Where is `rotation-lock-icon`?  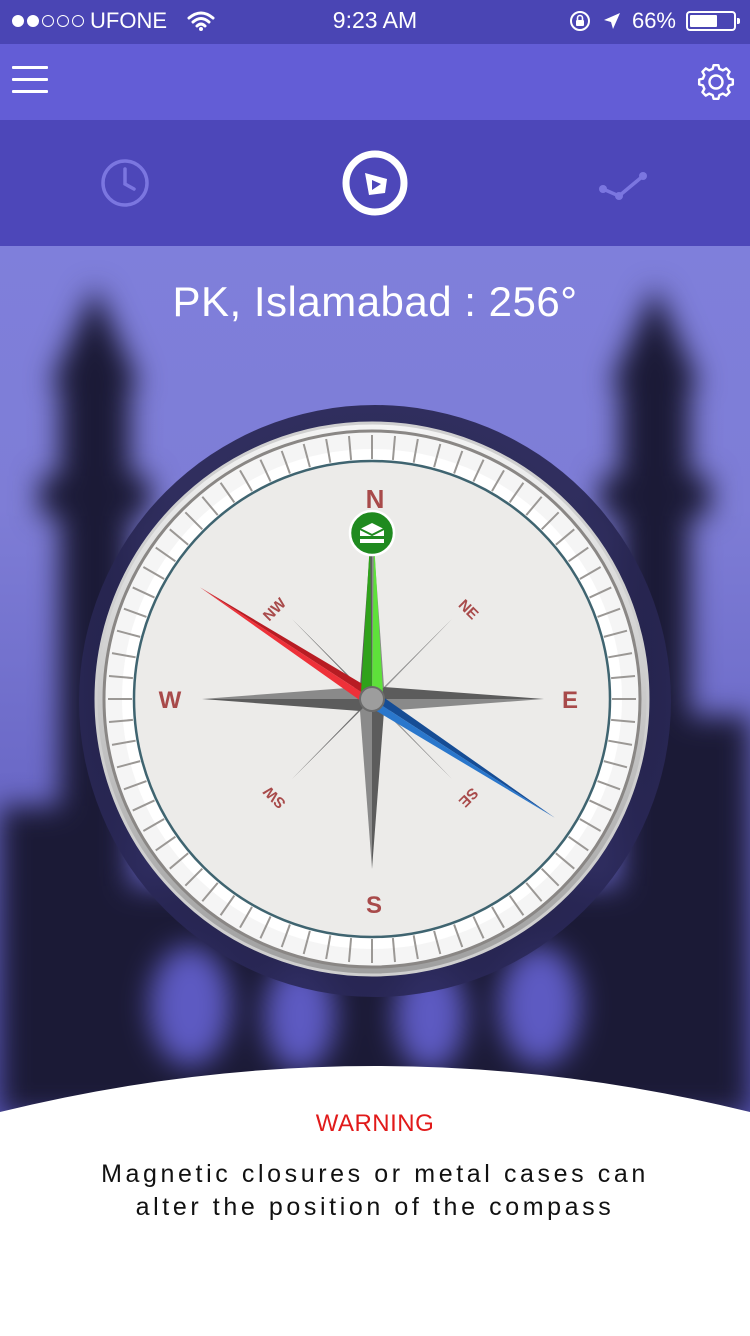
rotation-lock-icon is located at coordinates (579, 21).